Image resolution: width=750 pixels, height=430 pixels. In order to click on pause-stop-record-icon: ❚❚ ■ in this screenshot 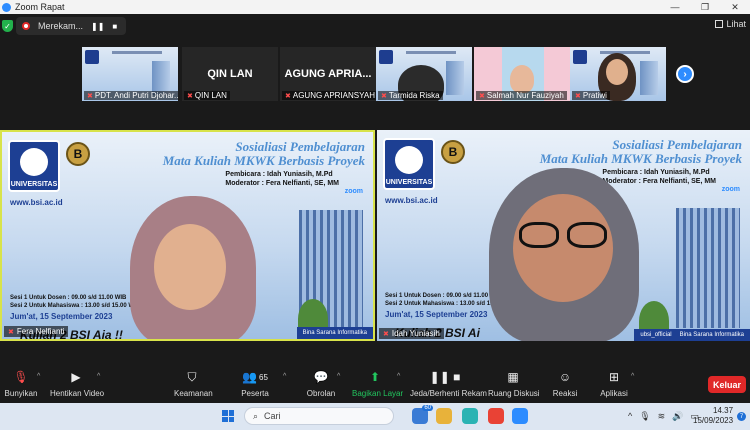, I will do `click(445, 377)`.